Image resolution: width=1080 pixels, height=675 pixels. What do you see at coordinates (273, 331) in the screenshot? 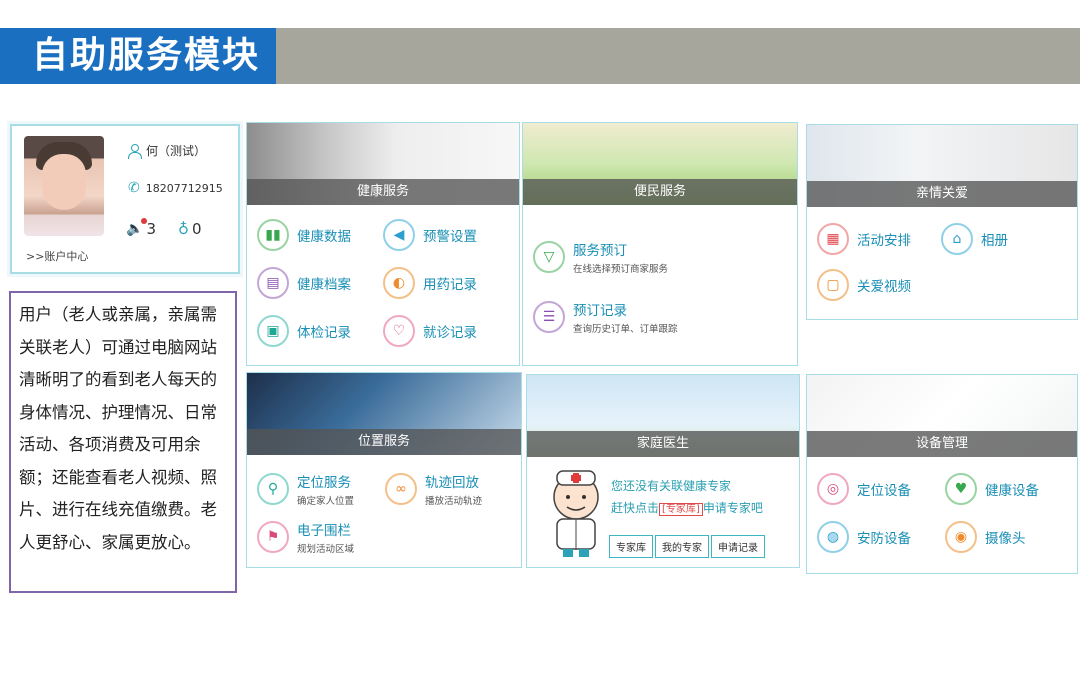
I see `clipboard-icon: ▣` at bounding box center [273, 331].